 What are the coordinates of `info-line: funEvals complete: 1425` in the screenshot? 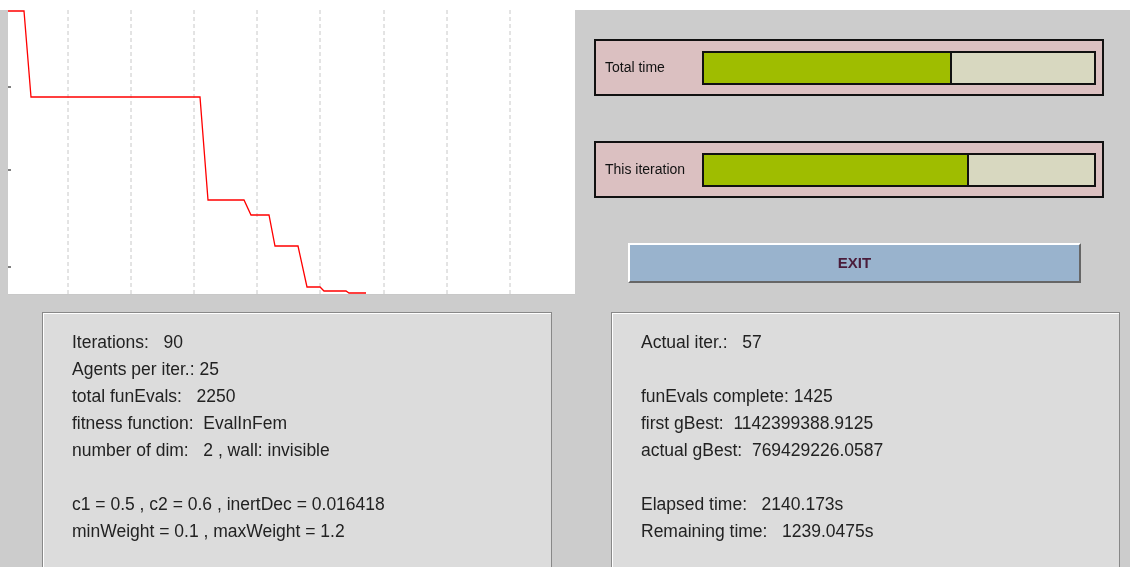 It's located at (737, 396).